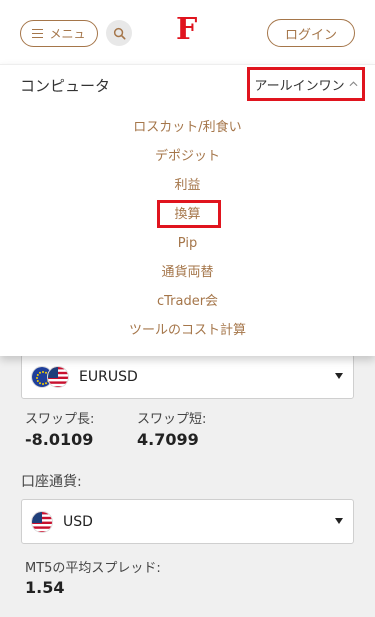 This screenshot has width=375, height=617. I want to click on logo: F, so click(186, 30).